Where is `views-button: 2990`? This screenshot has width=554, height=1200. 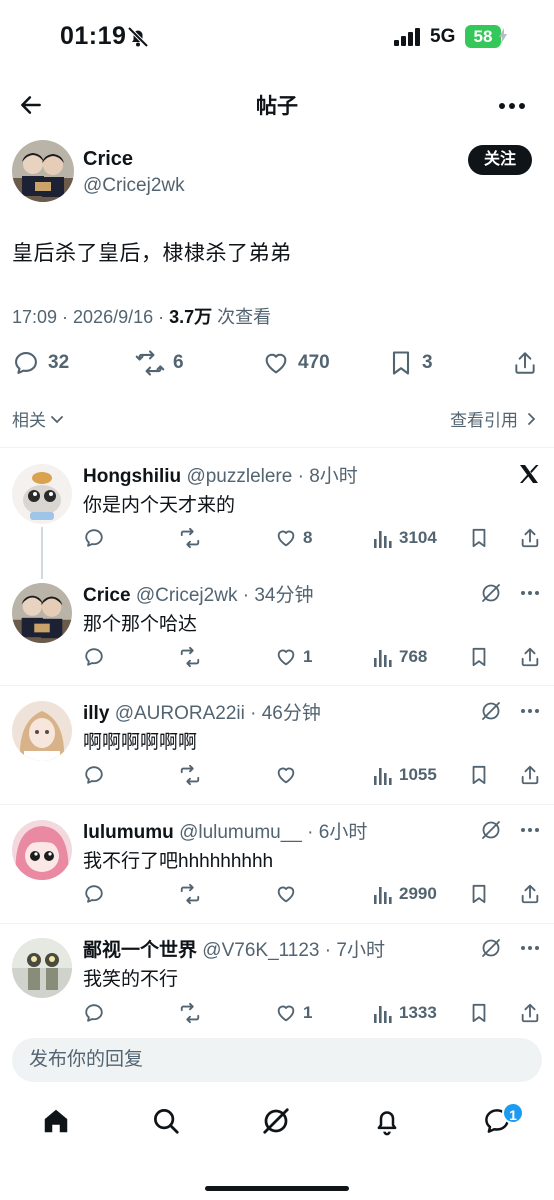
views-button: 2990 is located at coordinates (405, 894).